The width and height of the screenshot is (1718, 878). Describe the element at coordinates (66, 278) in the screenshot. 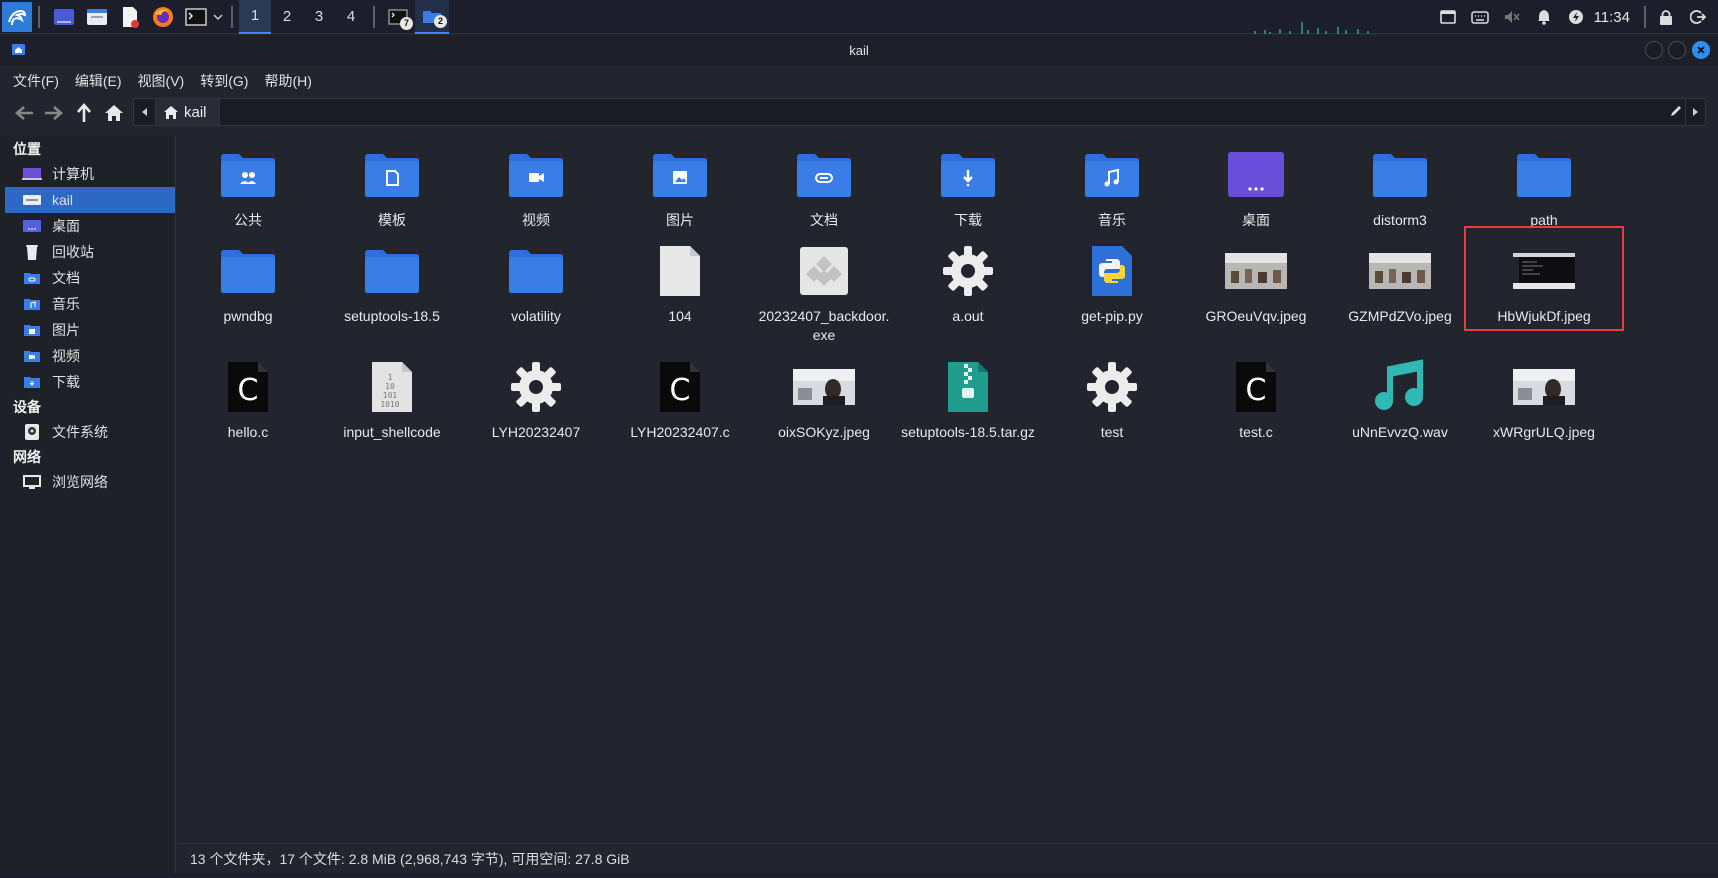

I see `sidebar-item-label: 文档` at that location.